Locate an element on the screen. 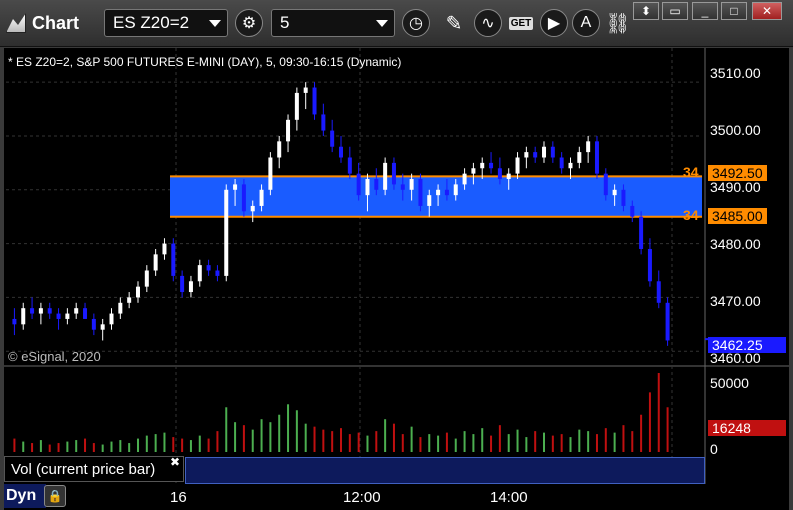  time-label: 14:00 is located at coordinates (509, 497).